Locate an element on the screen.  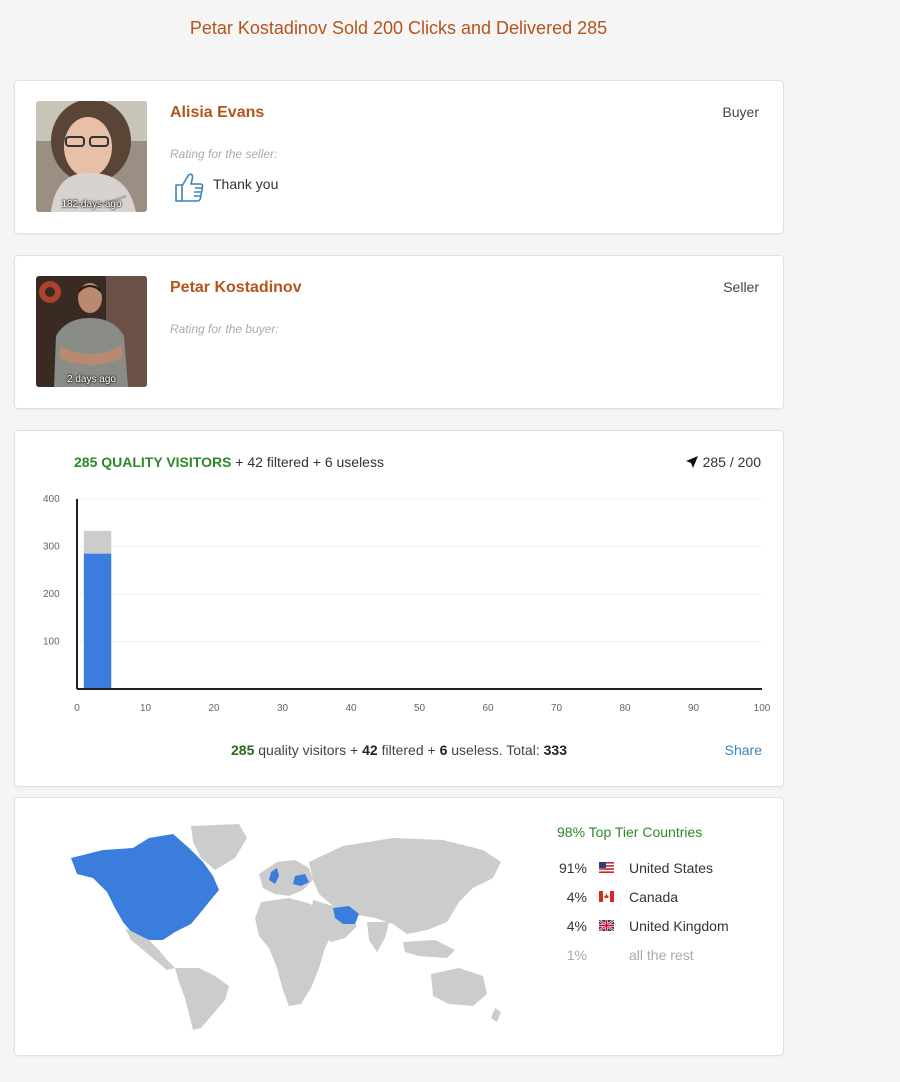
x-tick-label: 10 is located at coordinates (146, 708).